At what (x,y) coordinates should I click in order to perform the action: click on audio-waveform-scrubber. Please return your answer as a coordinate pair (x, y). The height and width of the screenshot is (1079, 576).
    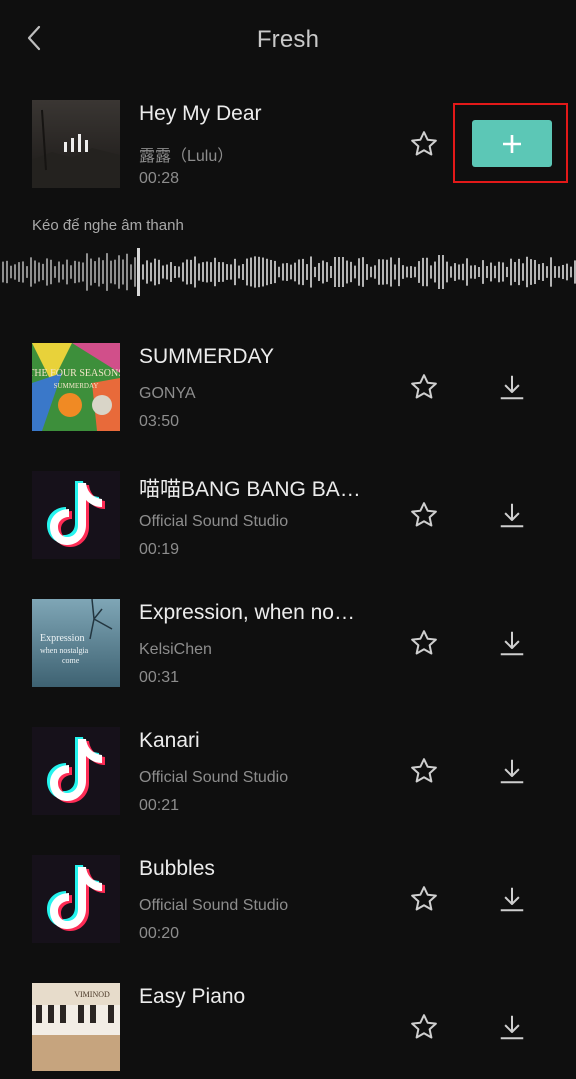
    Looking at the image, I should click on (288, 272).